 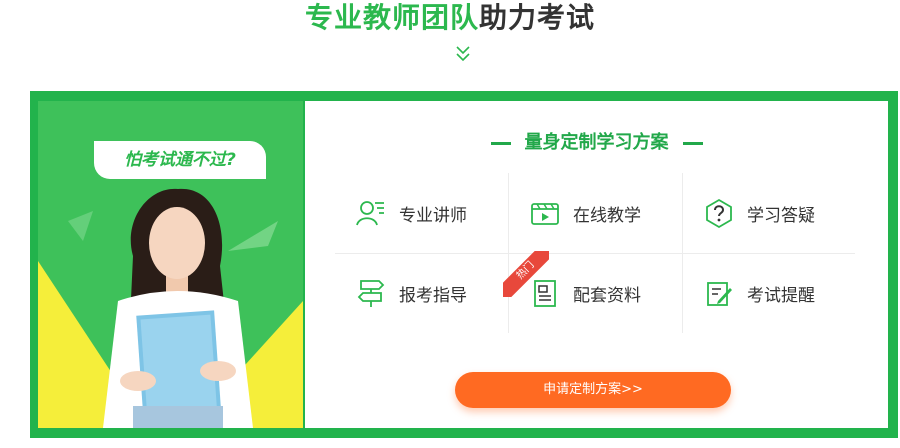 I want to click on feature-label: 专业讲师, so click(x=433, y=215).